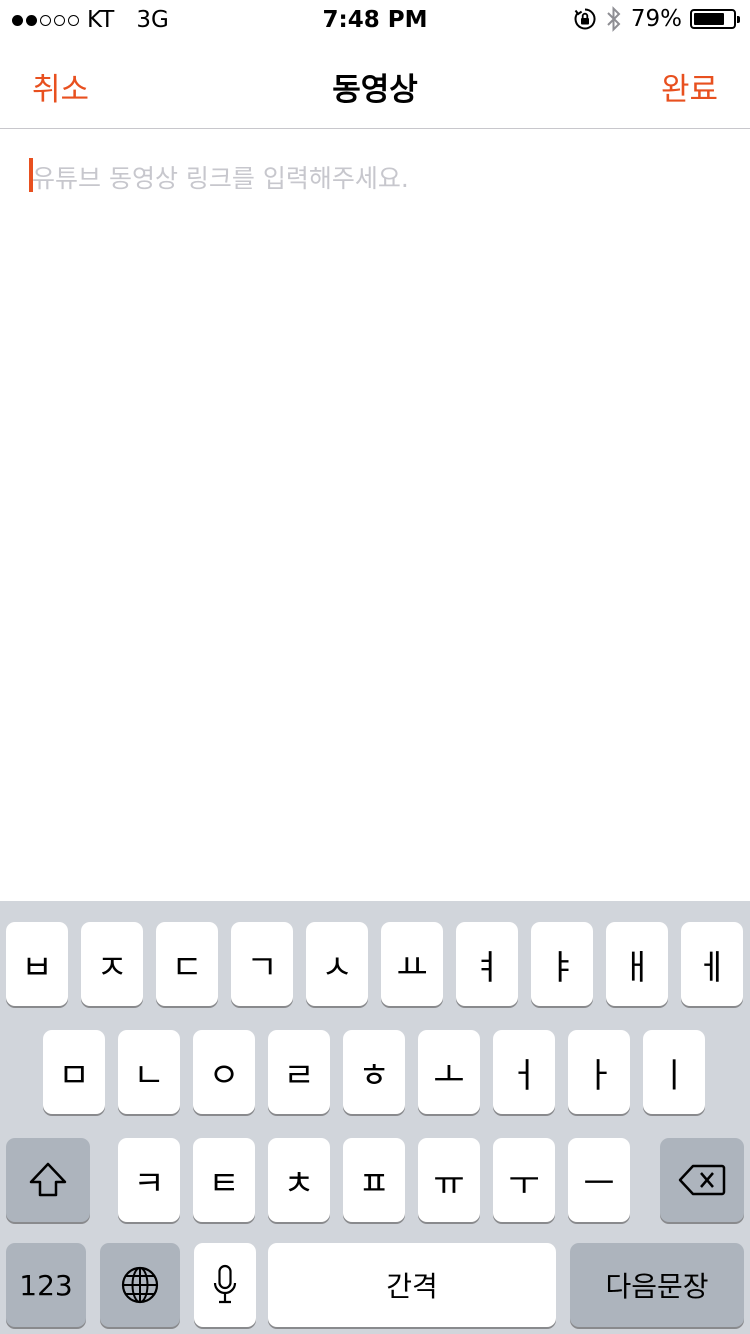  I want to click on microphone-key, so click(225, 1285).